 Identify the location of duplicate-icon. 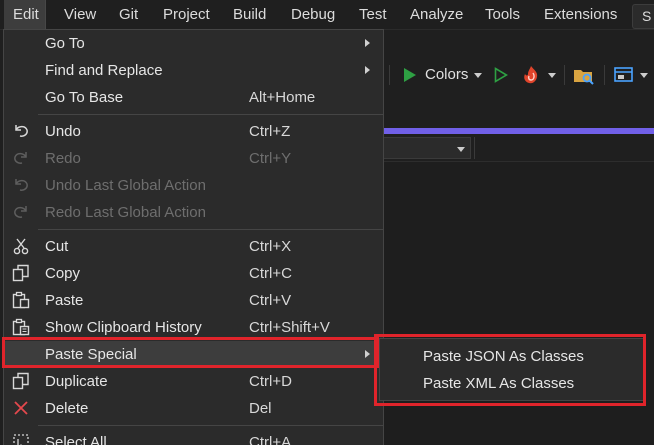
(21, 381).